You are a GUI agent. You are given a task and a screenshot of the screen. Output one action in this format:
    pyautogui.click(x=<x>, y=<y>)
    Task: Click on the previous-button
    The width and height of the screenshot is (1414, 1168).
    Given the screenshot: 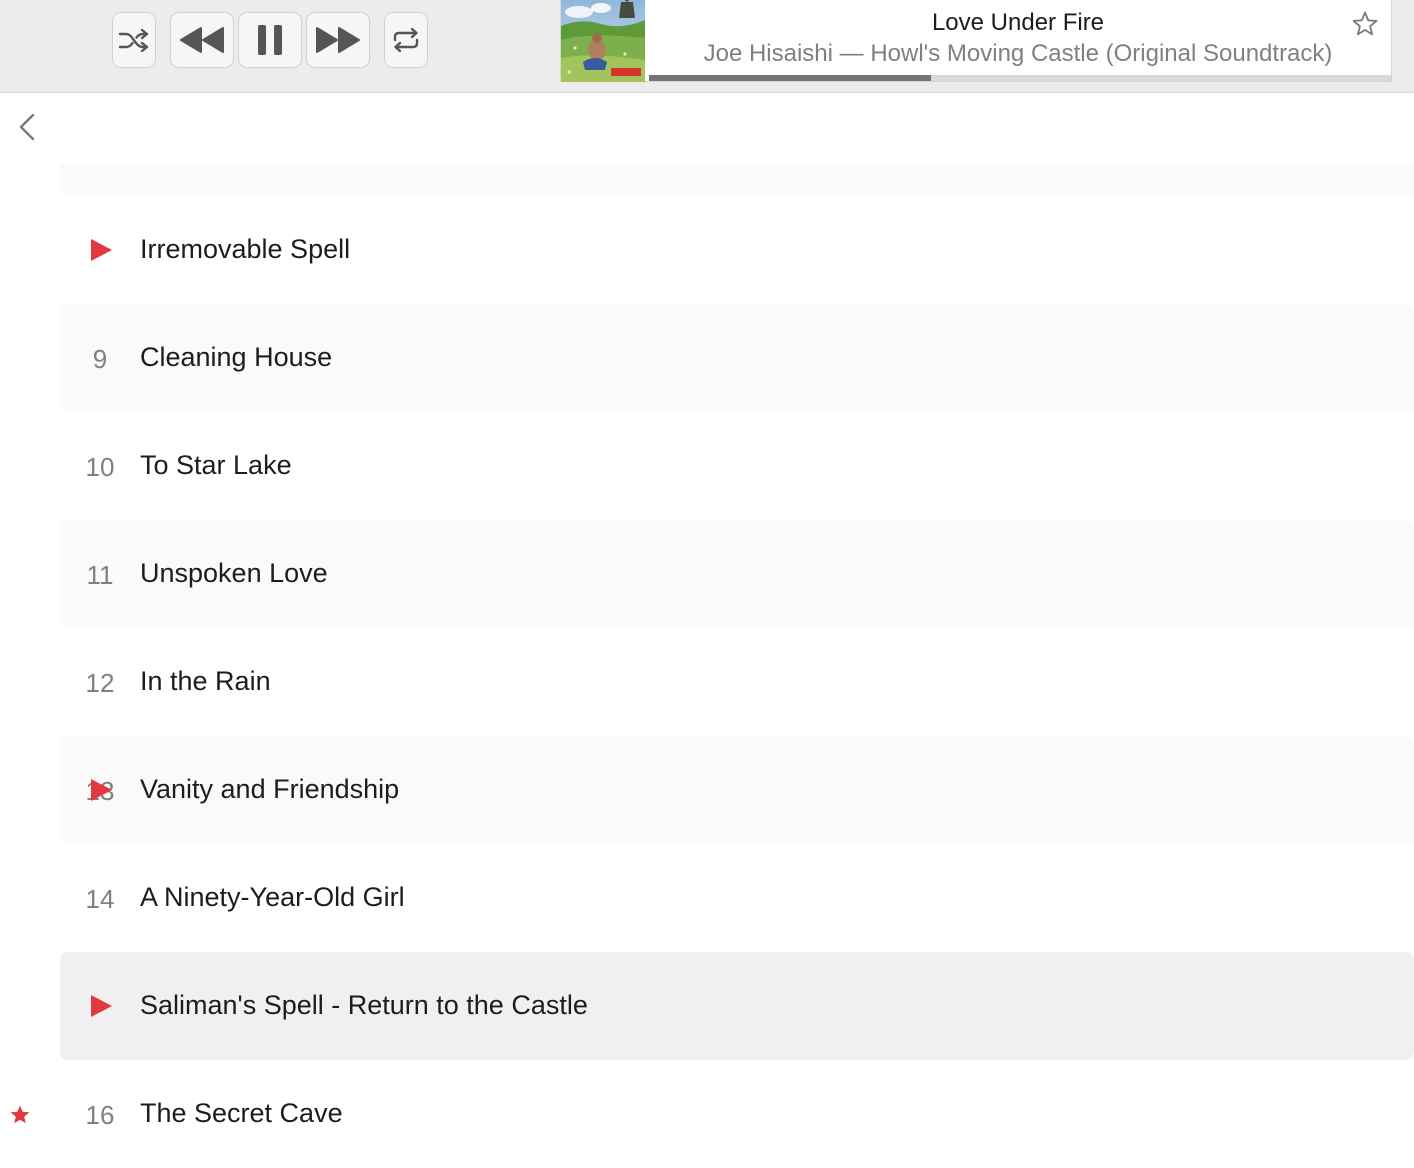 What is the action you would take?
    pyautogui.click(x=202, y=40)
    